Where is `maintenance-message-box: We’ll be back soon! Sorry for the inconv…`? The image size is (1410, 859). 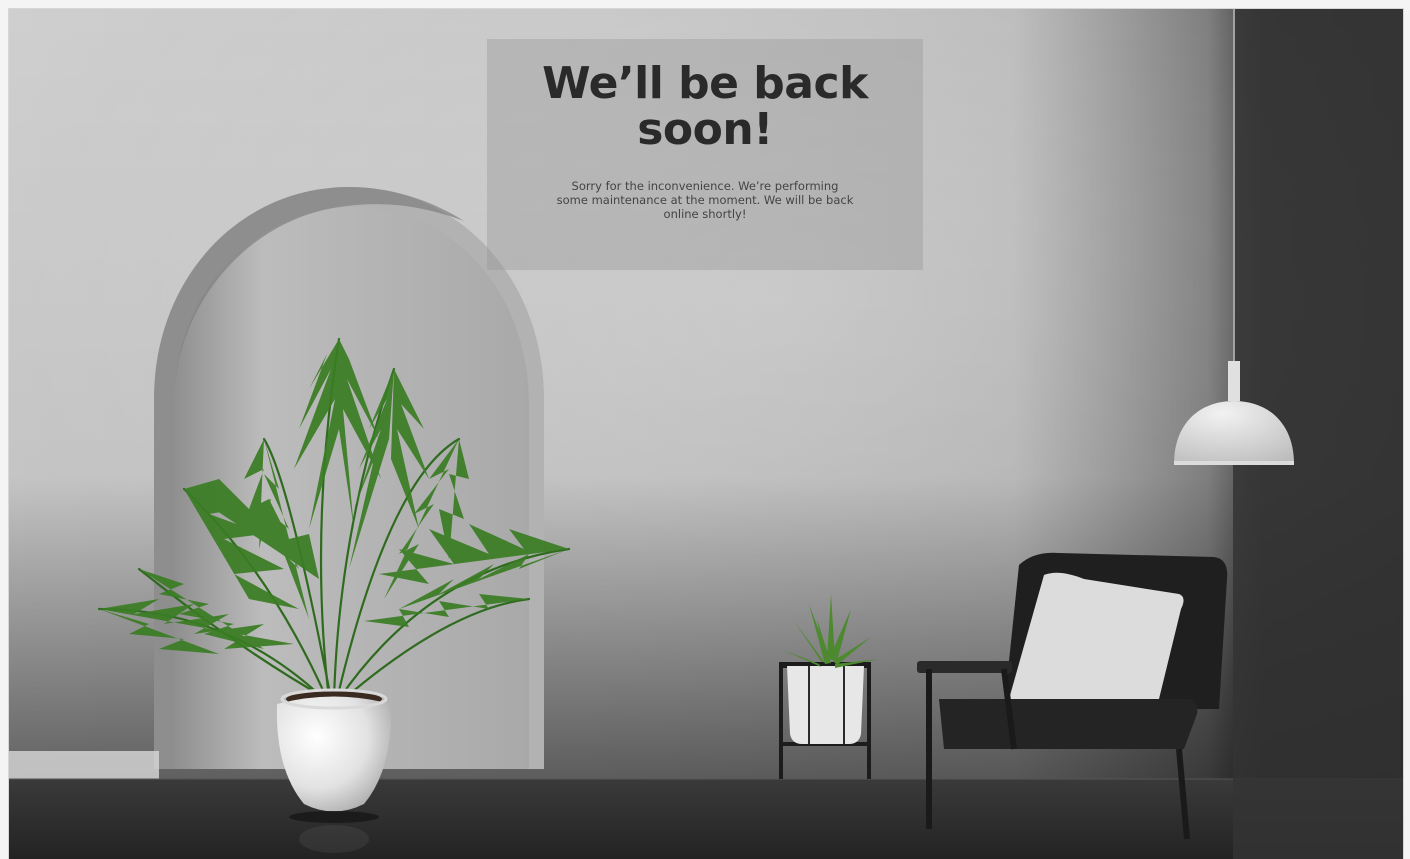 maintenance-message-box: We’ll be back soon! Sorry for the inconv… is located at coordinates (705, 154).